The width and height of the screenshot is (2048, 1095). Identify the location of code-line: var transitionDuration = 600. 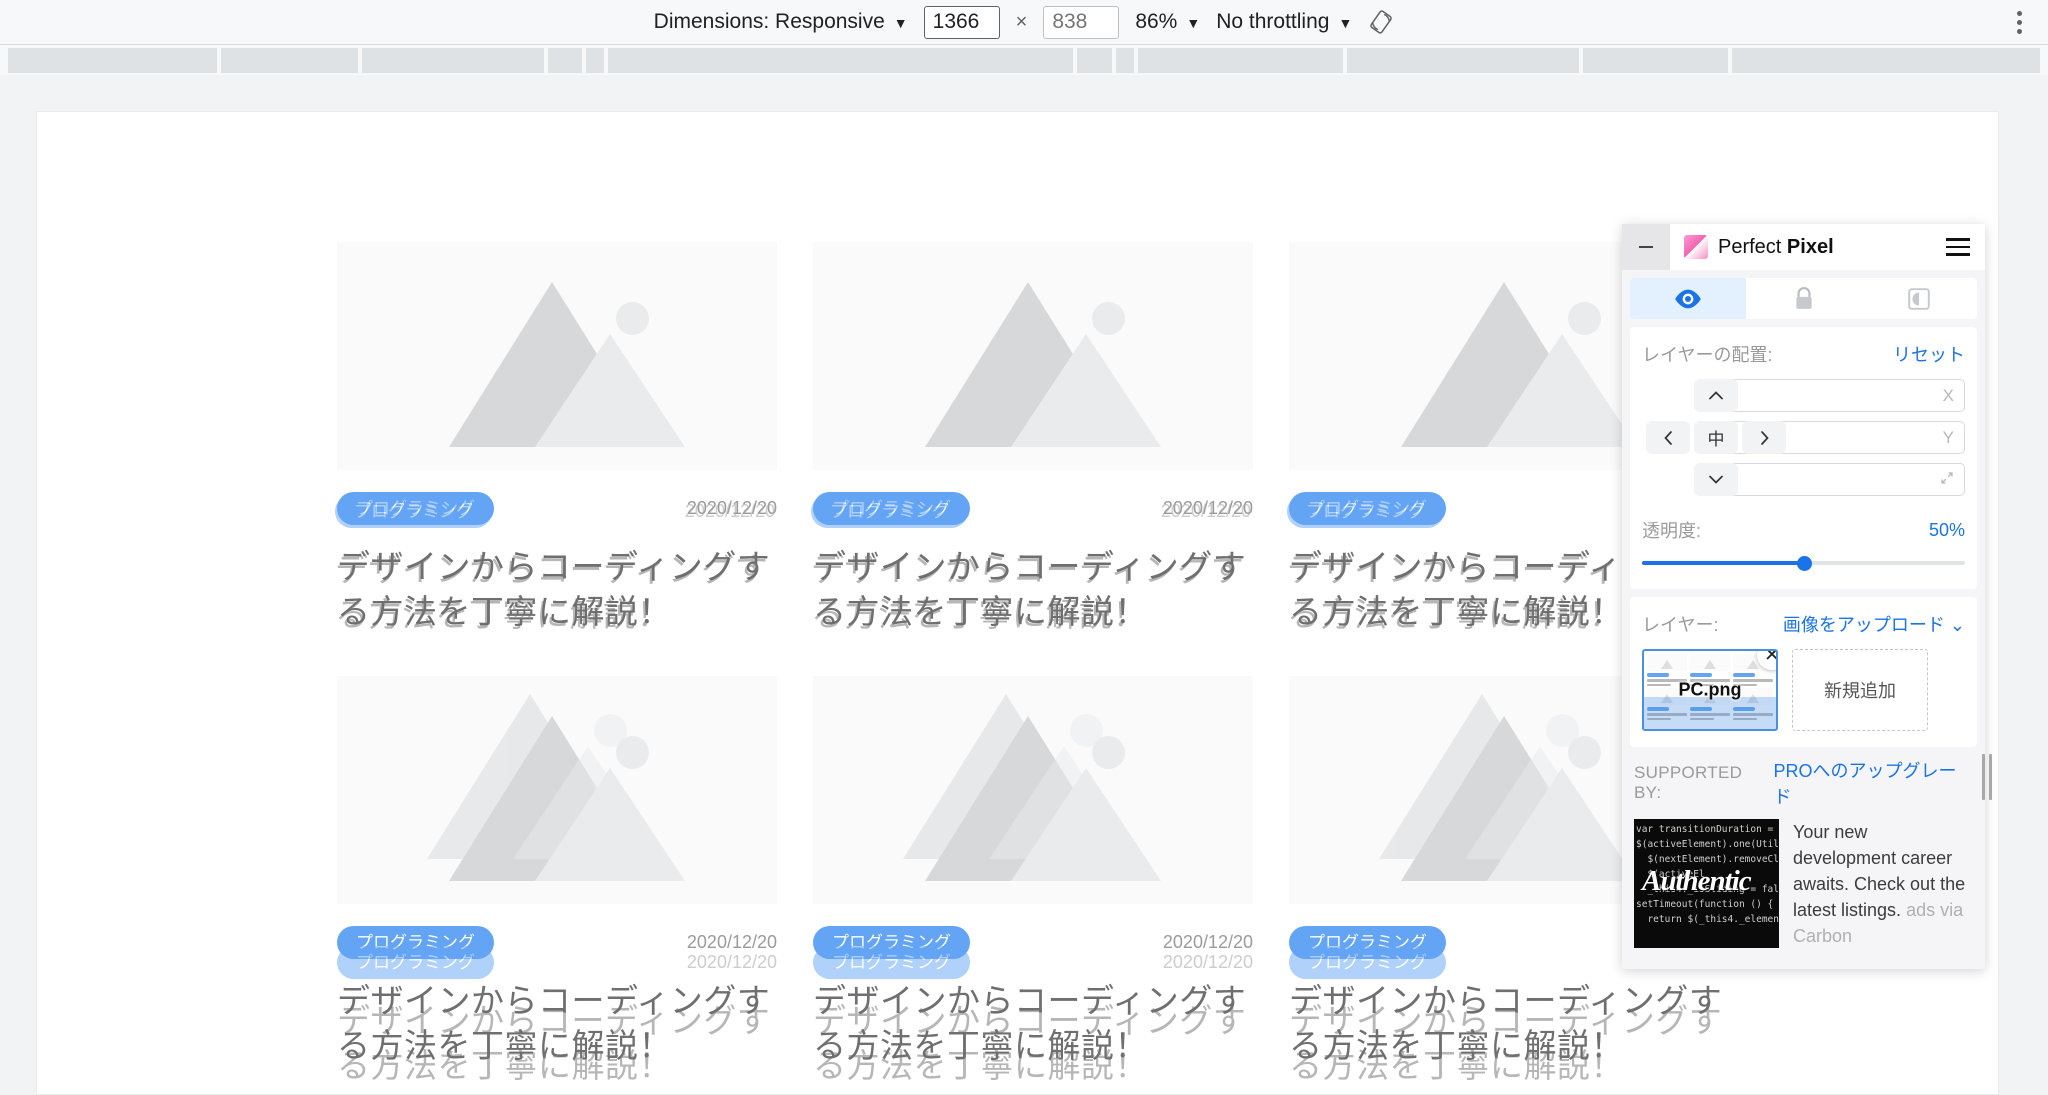
(1707, 829).